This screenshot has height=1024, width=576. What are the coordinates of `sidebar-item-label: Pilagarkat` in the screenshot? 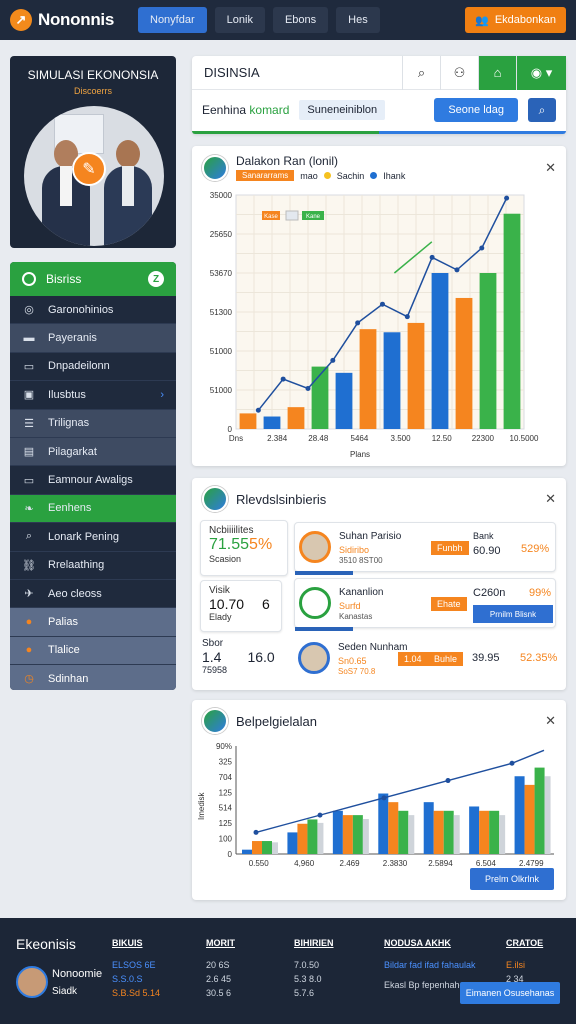 It's located at (72, 451).